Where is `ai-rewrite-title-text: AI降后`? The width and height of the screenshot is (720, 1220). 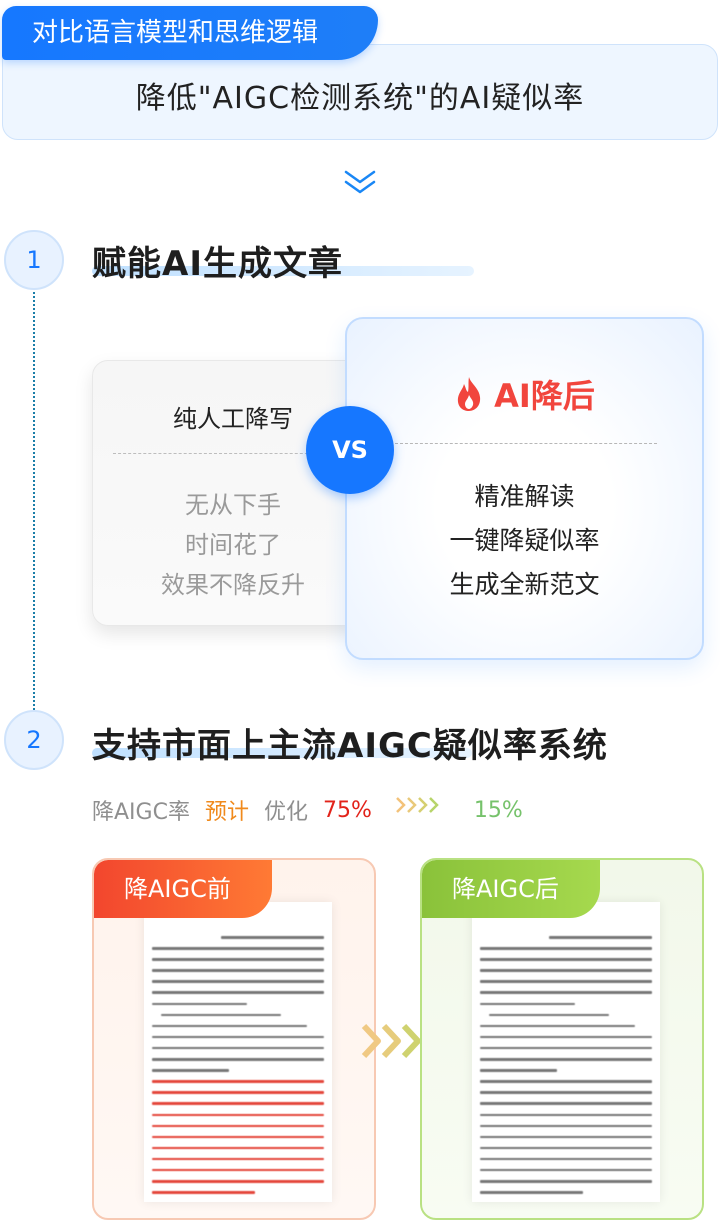
ai-rewrite-title-text: AI降后 is located at coordinates (544, 396).